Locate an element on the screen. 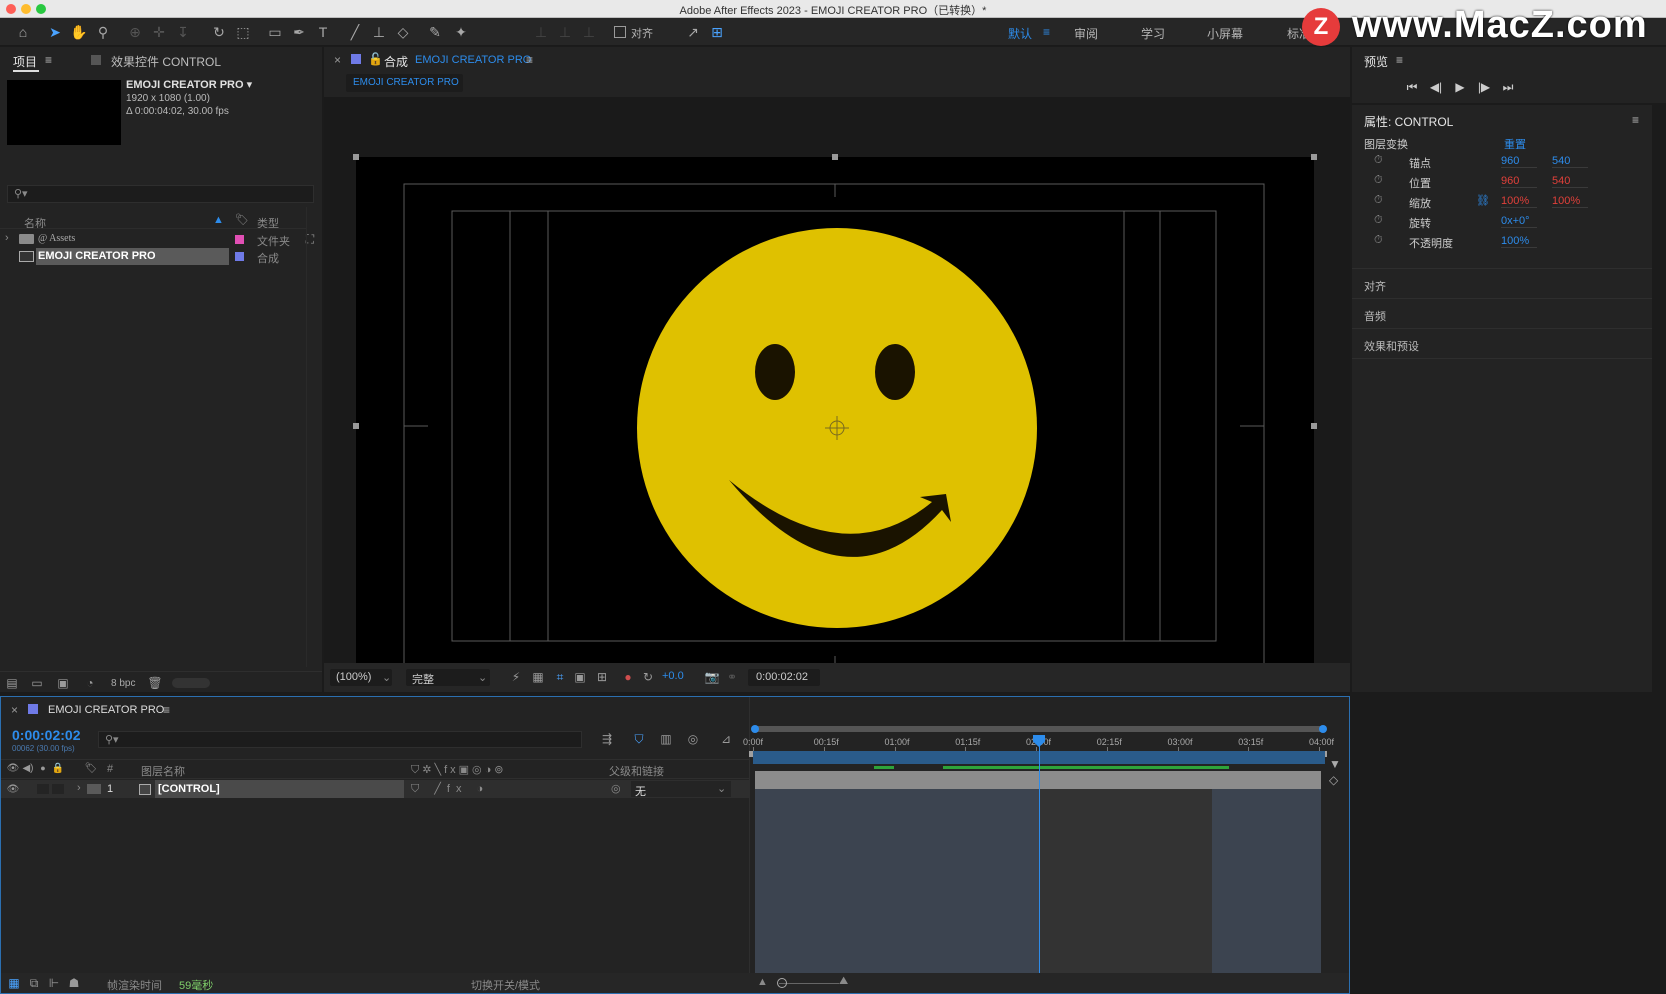  property-value-2: 100% is located at coordinates (1570, 201).